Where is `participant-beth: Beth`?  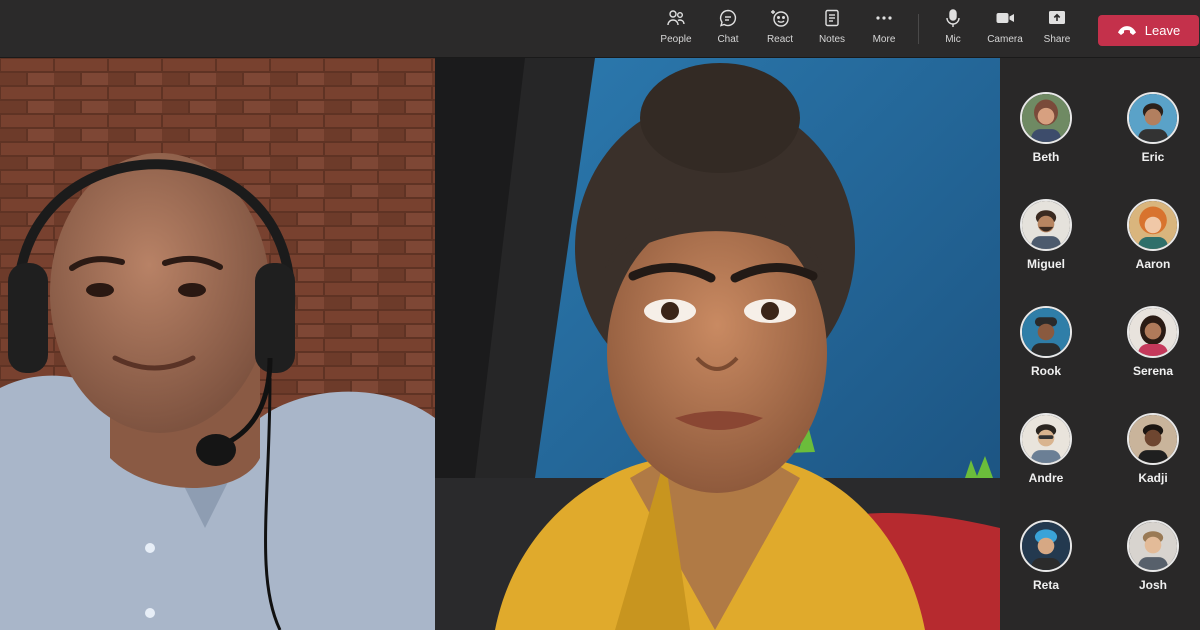
participant-beth: Beth is located at coordinates (1046, 137).